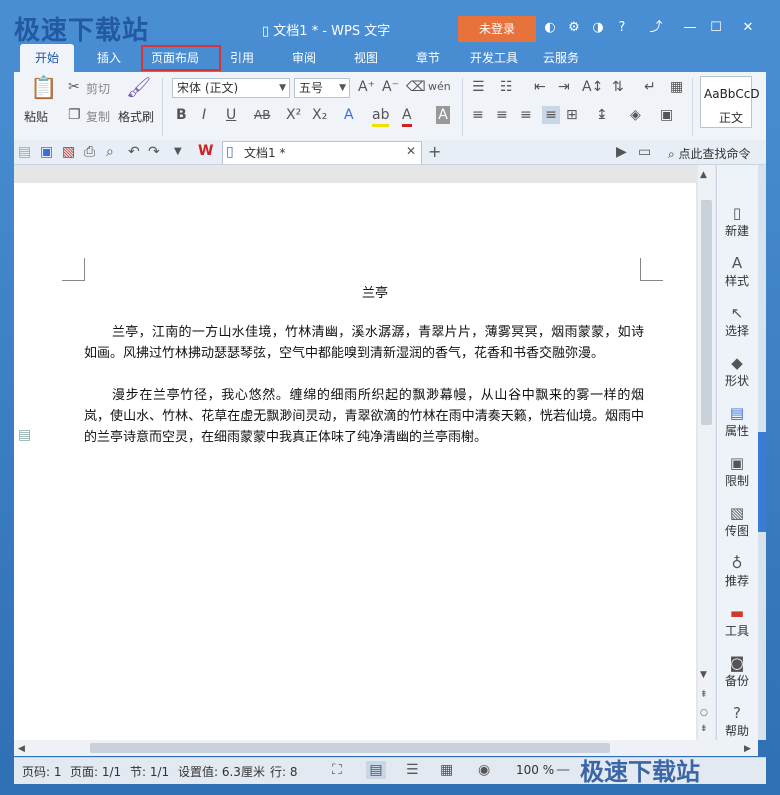 Image resolution: width=780 pixels, height=795 pixels. What do you see at coordinates (428, 58) in the screenshot?
I see `tab-chapter: 章节` at bounding box center [428, 58].